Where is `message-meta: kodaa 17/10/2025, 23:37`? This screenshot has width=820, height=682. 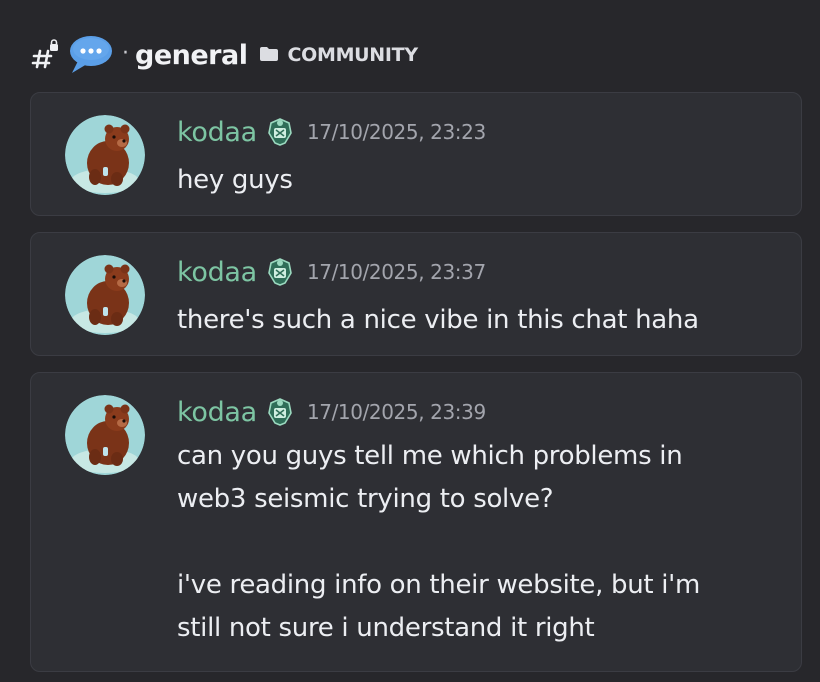
message-meta: kodaa 17/10/2025, 23:37 is located at coordinates (331, 272).